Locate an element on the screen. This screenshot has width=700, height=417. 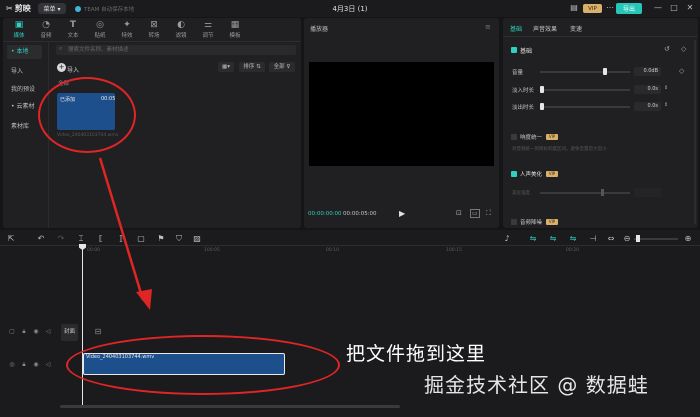
arrow-head-icon is located at coordinates (144, 299).